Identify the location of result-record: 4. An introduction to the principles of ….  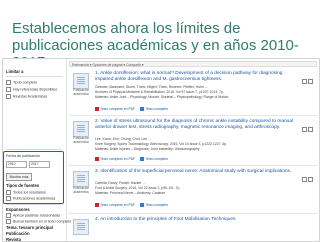
(193, 228).